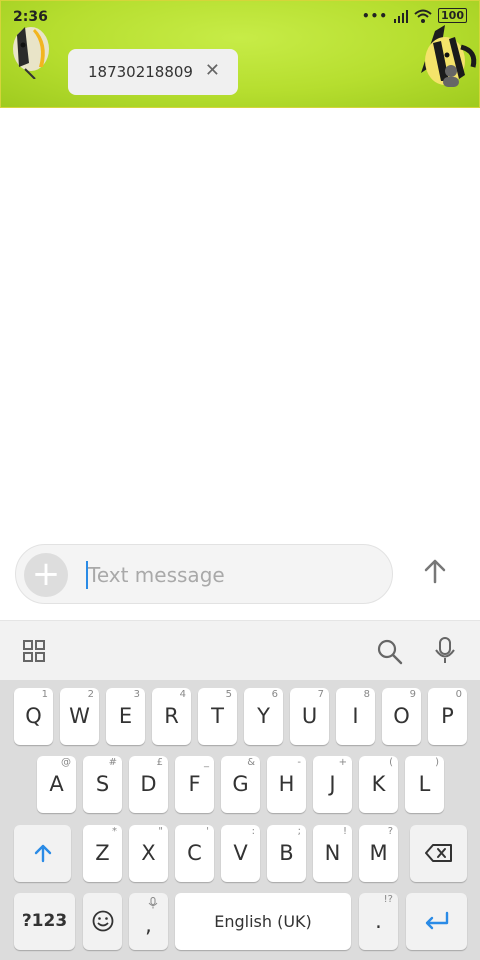 This screenshot has width=480, height=960. What do you see at coordinates (44, 921) in the screenshot?
I see `symbols-key: ?123` at bounding box center [44, 921].